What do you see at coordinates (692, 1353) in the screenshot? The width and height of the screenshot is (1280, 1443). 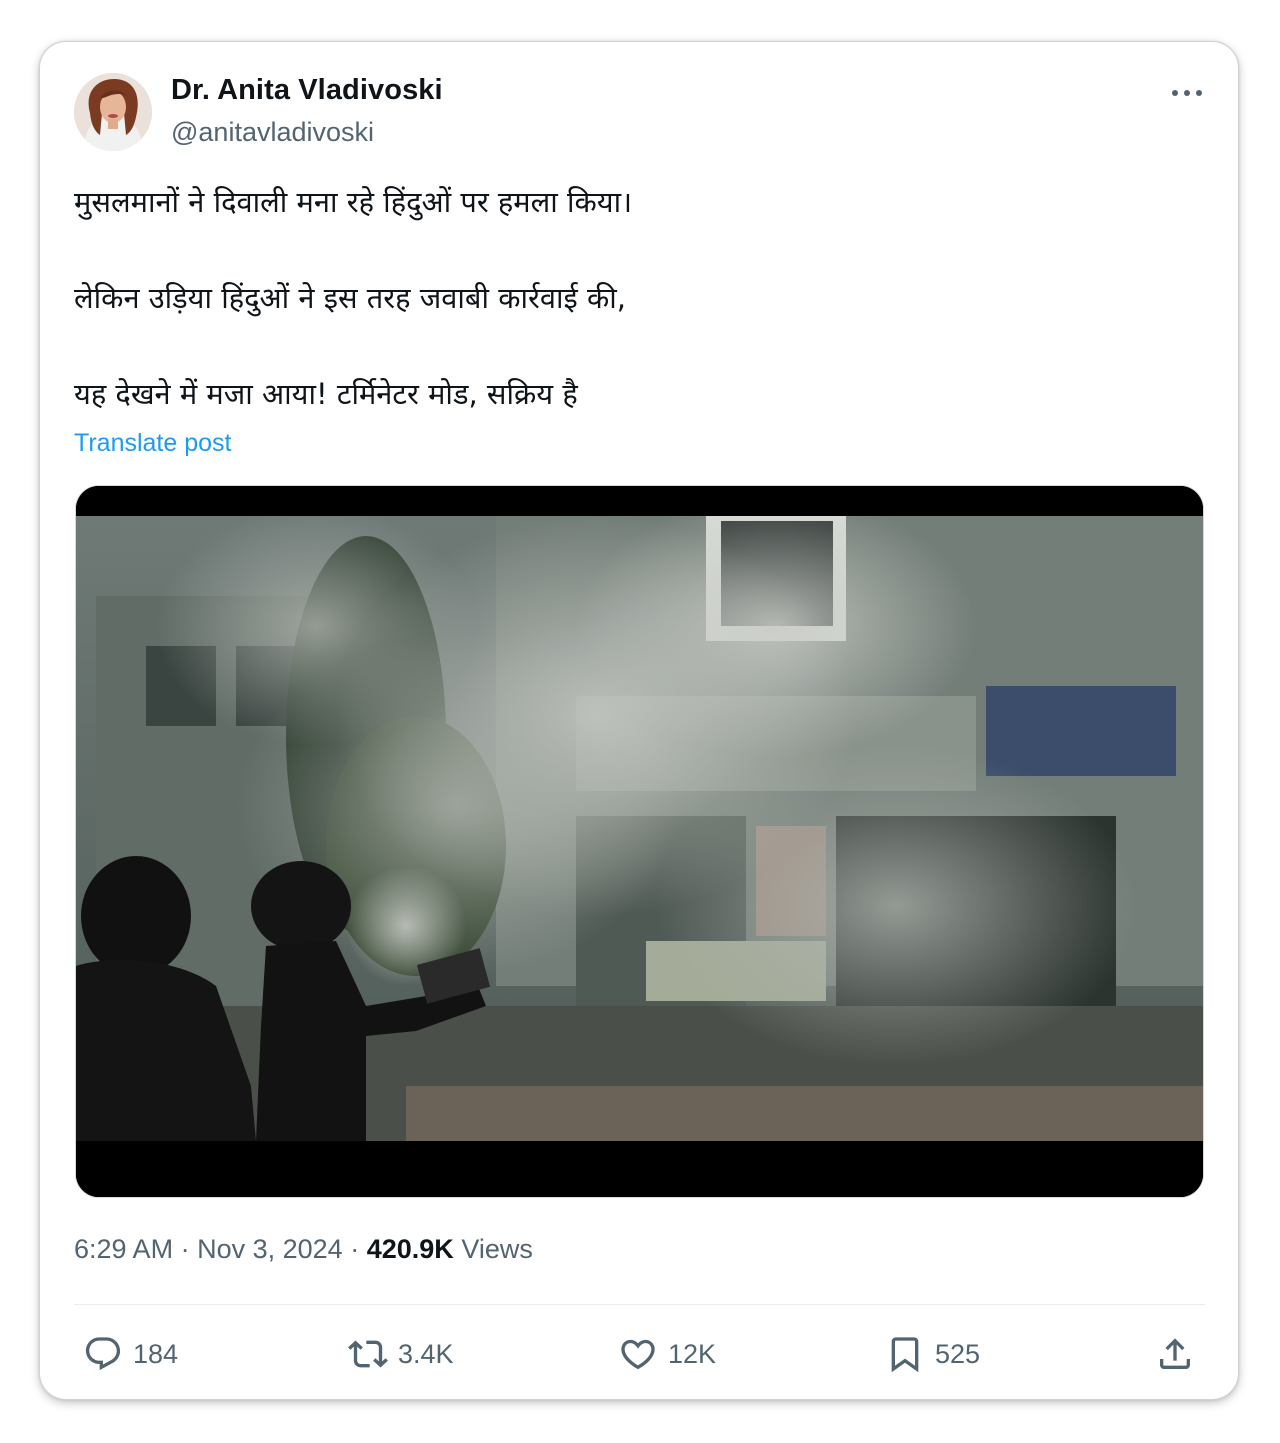 I see `like-count: 12K` at bounding box center [692, 1353].